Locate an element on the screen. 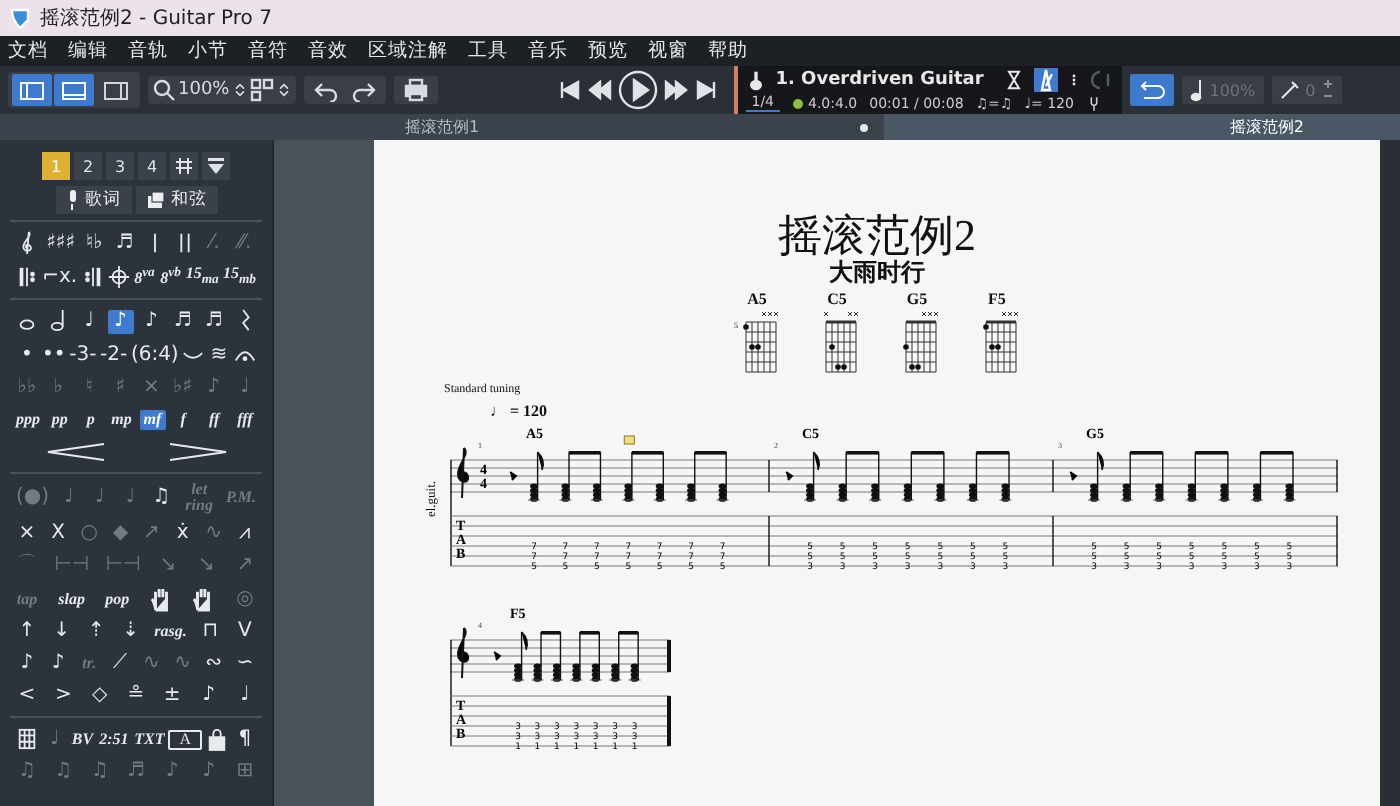  notation-marking: TXT is located at coordinates (149, 739).